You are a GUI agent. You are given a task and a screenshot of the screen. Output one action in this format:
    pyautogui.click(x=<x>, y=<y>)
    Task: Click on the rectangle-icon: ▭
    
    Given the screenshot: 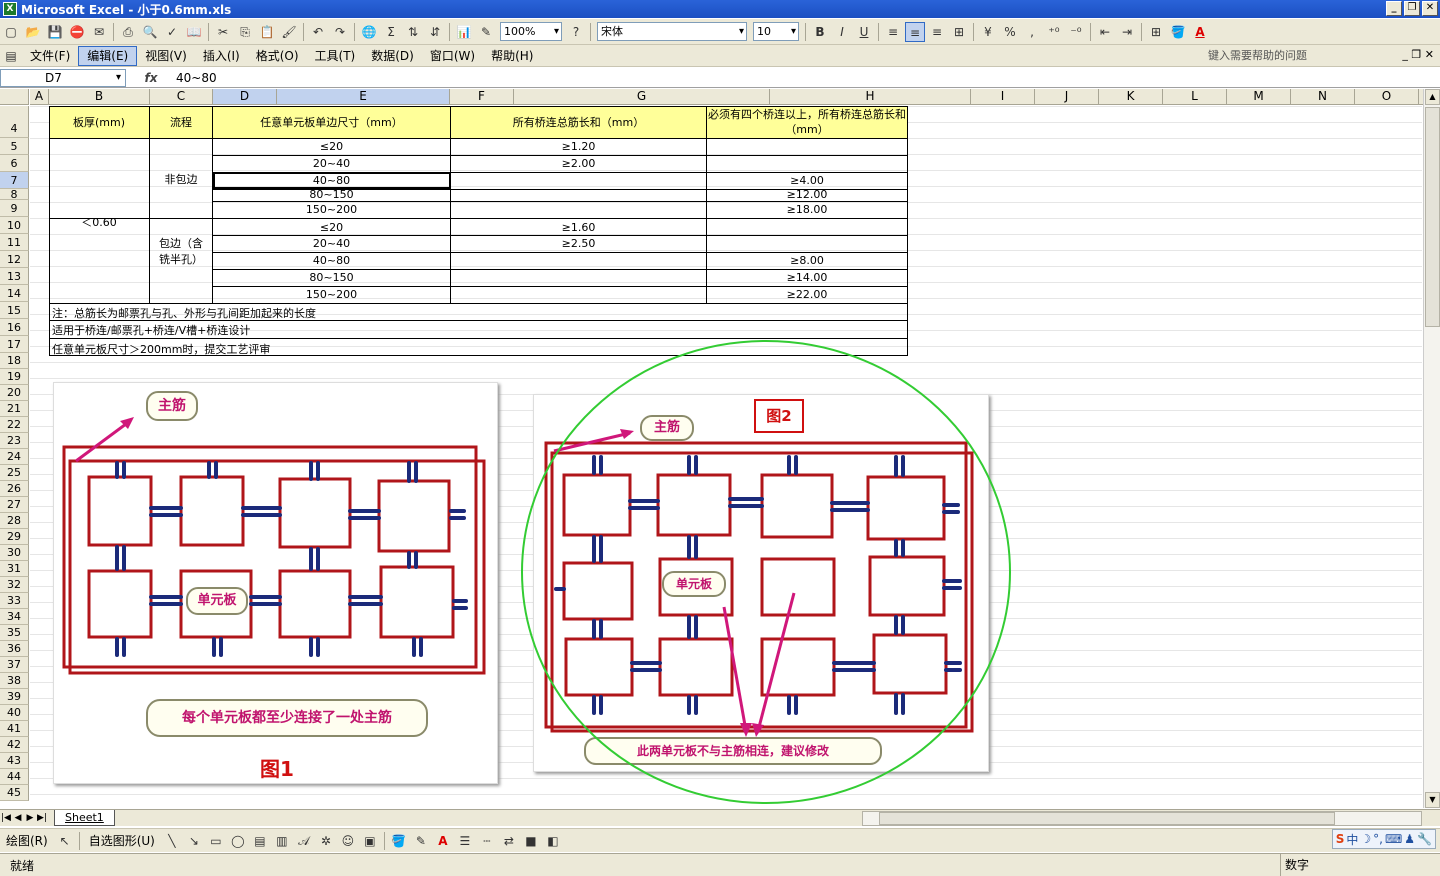 What is the action you would take?
    pyautogui.click(x=216, y=841)
    